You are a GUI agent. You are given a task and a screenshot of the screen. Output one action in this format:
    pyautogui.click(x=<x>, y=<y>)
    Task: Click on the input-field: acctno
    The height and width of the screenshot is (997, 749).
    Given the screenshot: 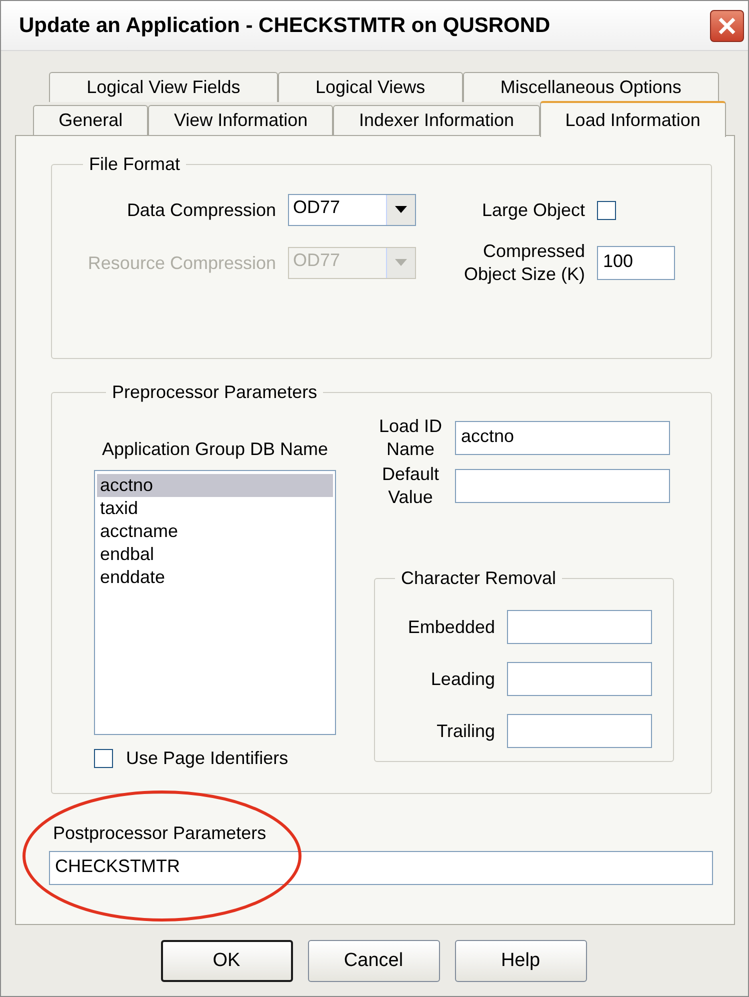 What is the action you would take?
    pyautogui.click(x=562, y=438)
    